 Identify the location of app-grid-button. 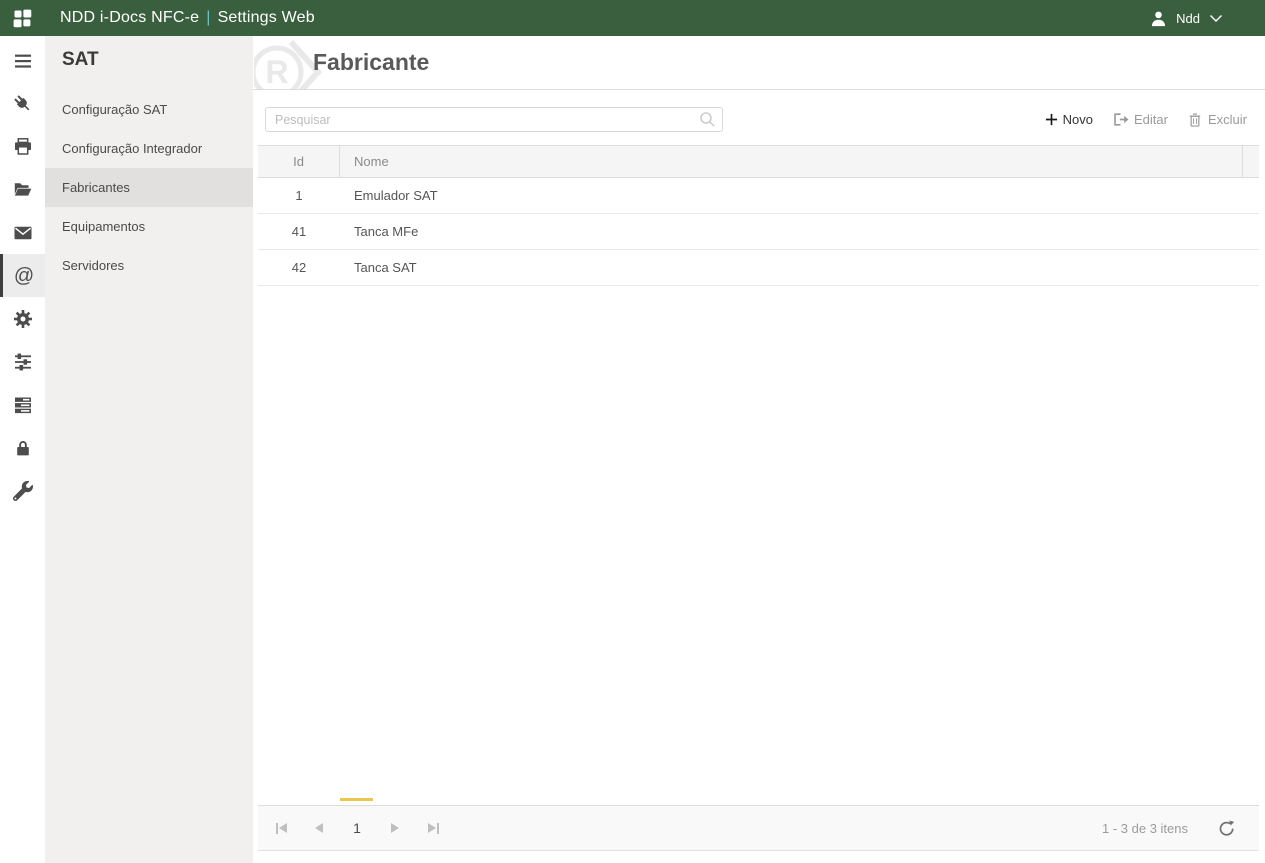
(22, 18).